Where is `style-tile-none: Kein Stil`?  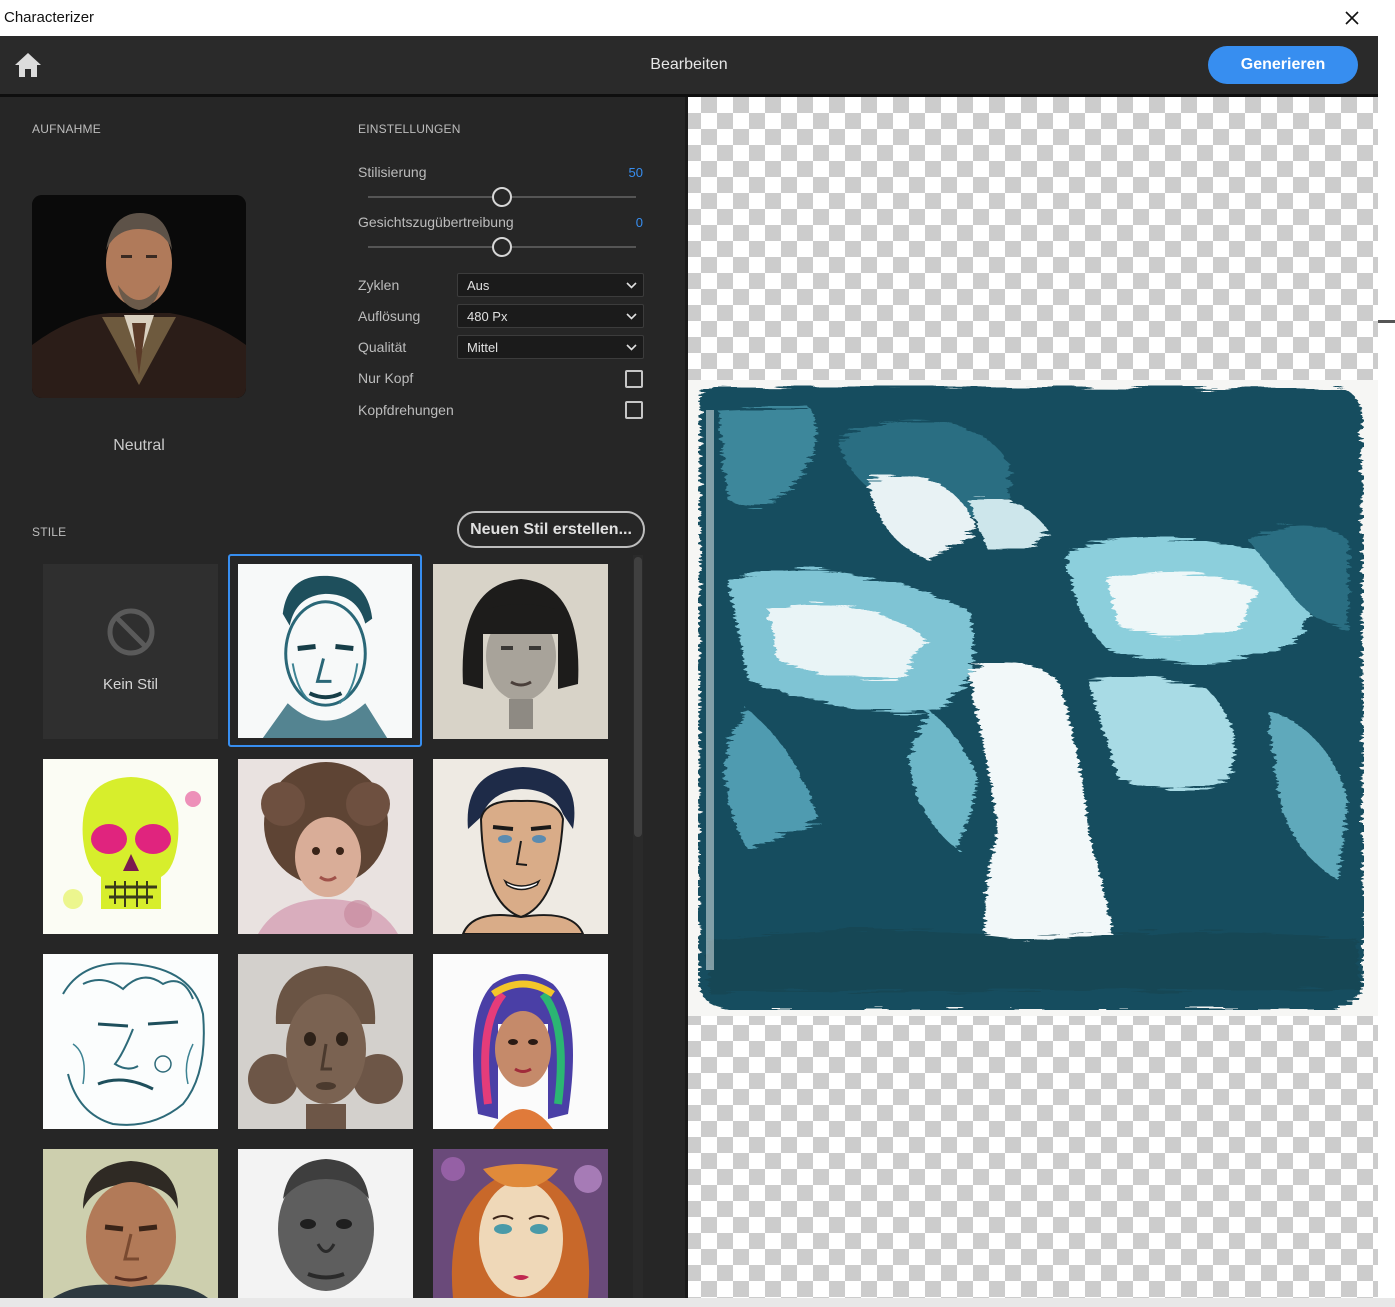 style-tile-none: Kein Stil is located at coordinates (130, 651).